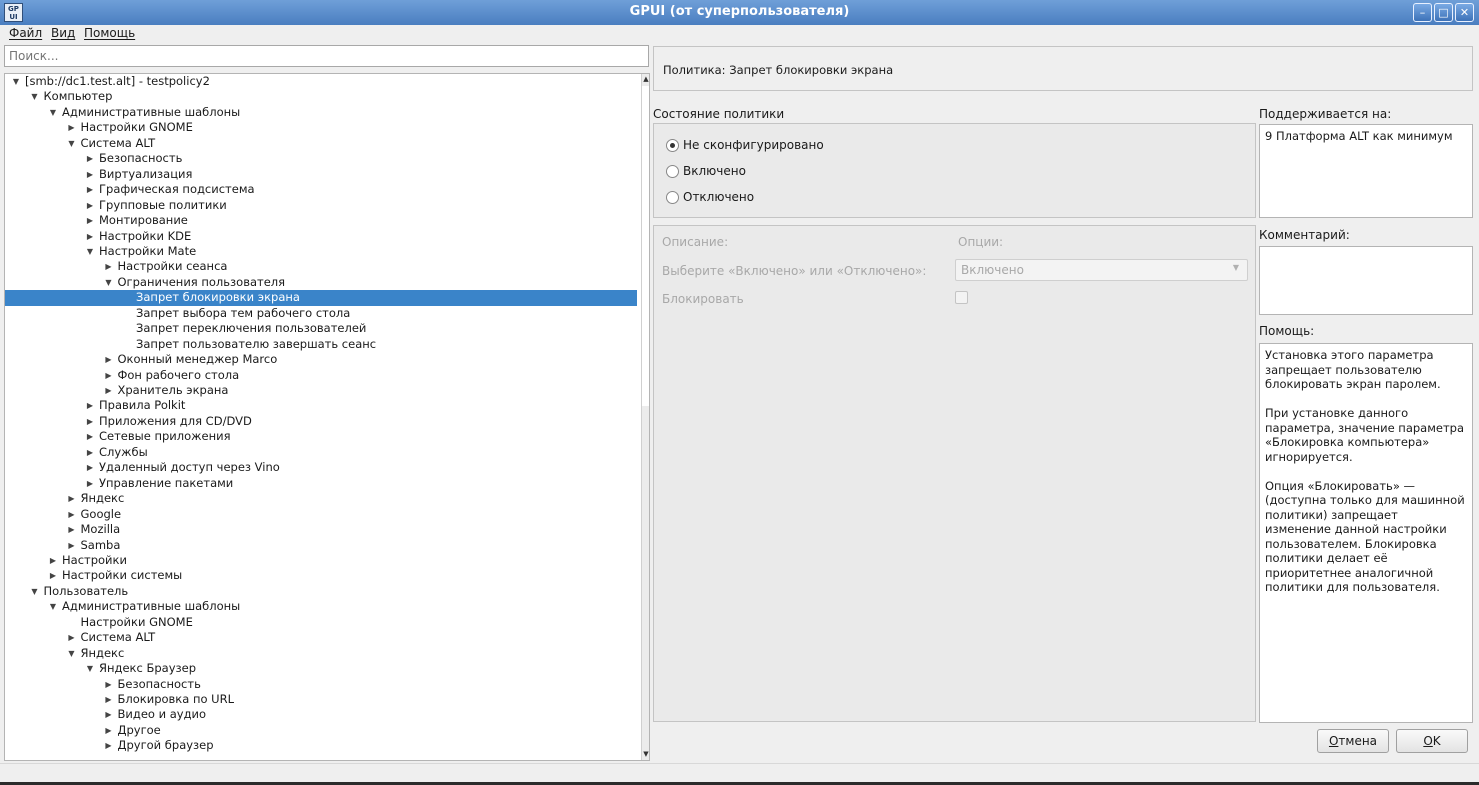 This screenshot has height=785, width=1479. Describe the element at coordinates (321, 328) in the screenshot. I see `tree-item: Запрет переключения пользователей` at that location.